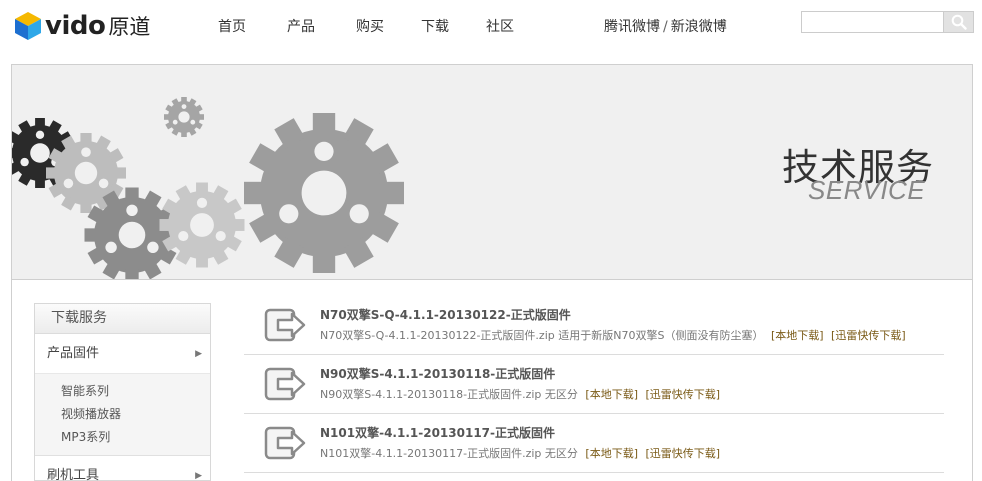 This screenshot has height=481, width=982. What do you see at coordinates (445, 314) in the screenshot?
I see `download-title: N70双擎S-Q-4.1.1-20130122-正式版固件` at bounding box center [445, 314].